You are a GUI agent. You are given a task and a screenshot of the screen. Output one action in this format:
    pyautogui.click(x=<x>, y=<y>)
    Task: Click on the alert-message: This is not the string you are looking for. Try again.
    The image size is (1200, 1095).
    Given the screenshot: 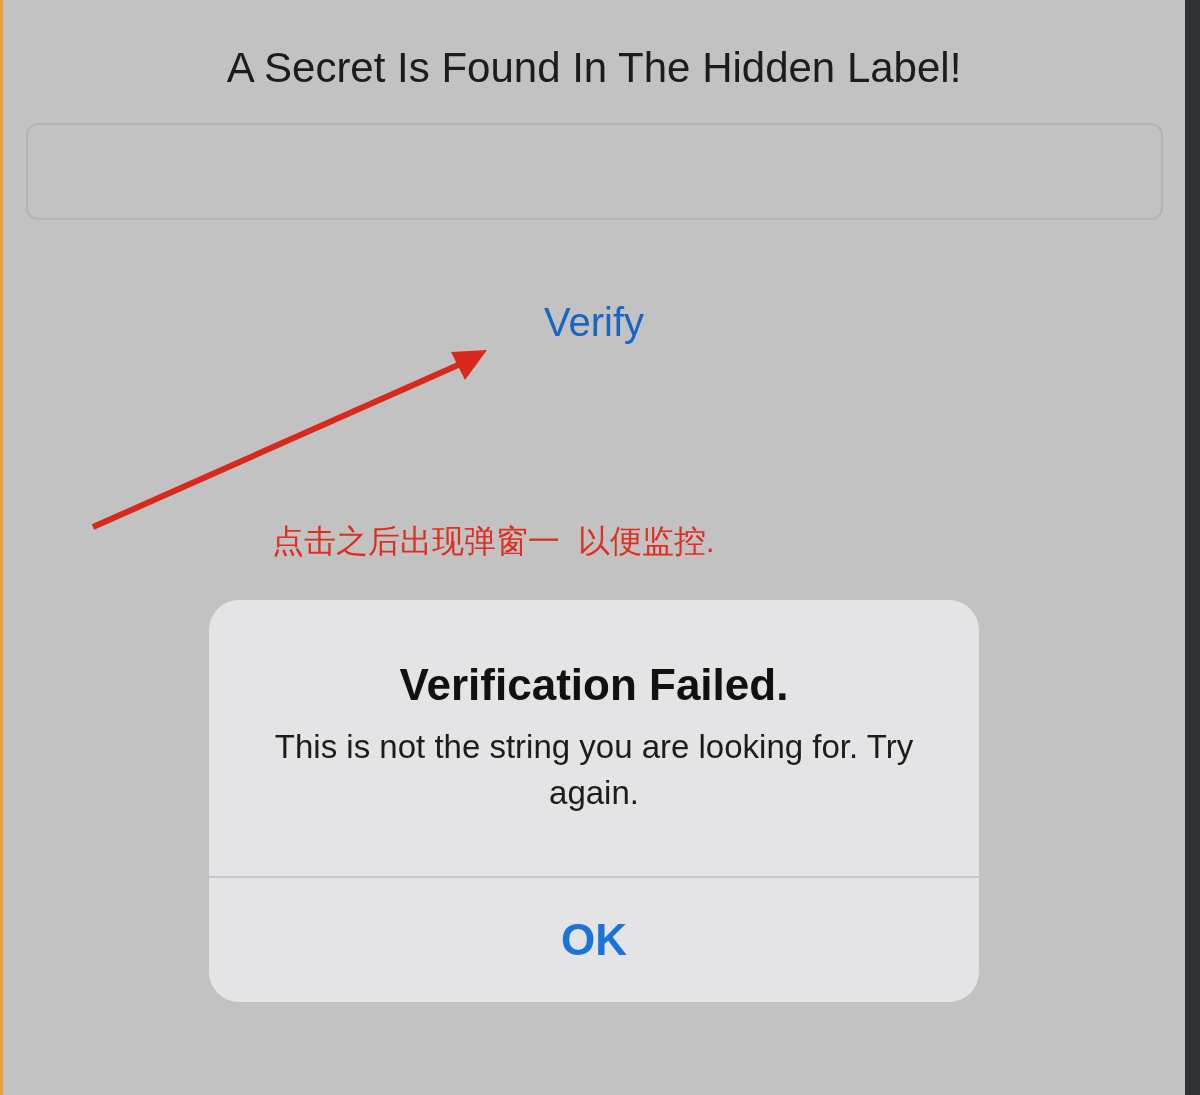 What is the action you would take?
    pyautogui.click(x=594, y=770)
    